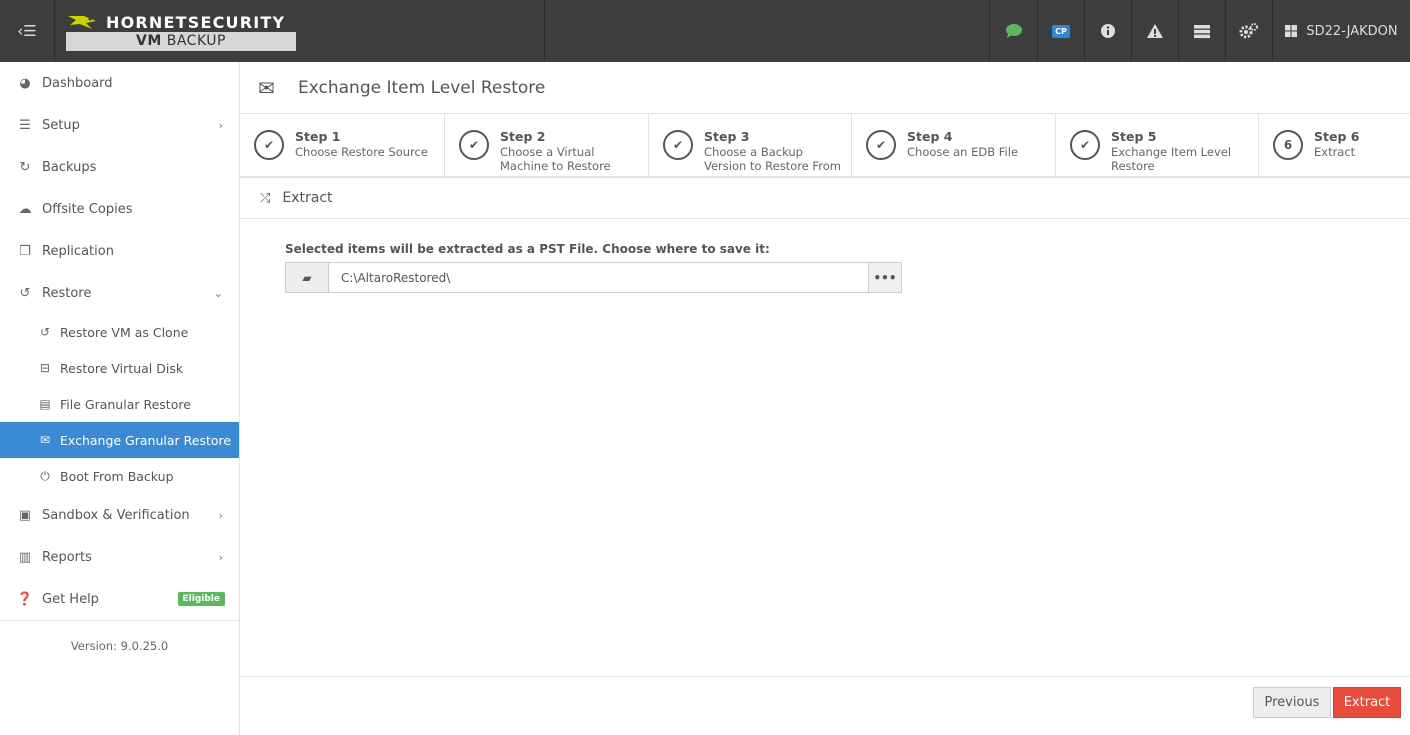 Image resolution: width=1410 pixels, height=735 pixels. I want to click on warning-button, so click(1154, 31).